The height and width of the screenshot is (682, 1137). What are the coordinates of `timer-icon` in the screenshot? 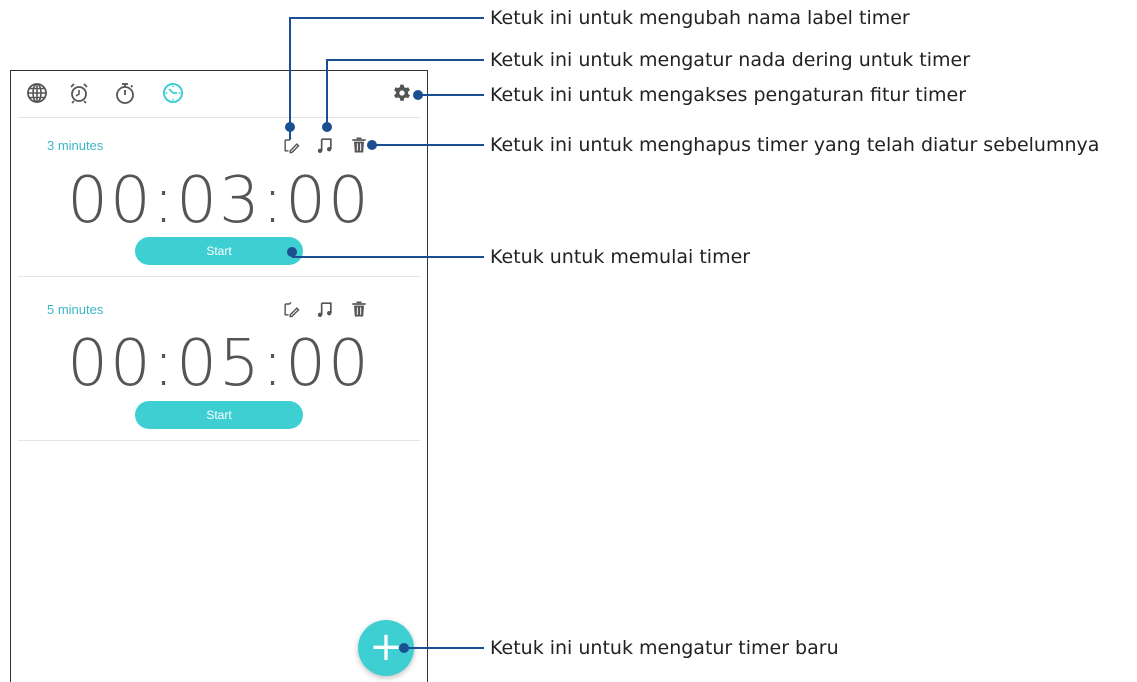 It's located at (173, 93).